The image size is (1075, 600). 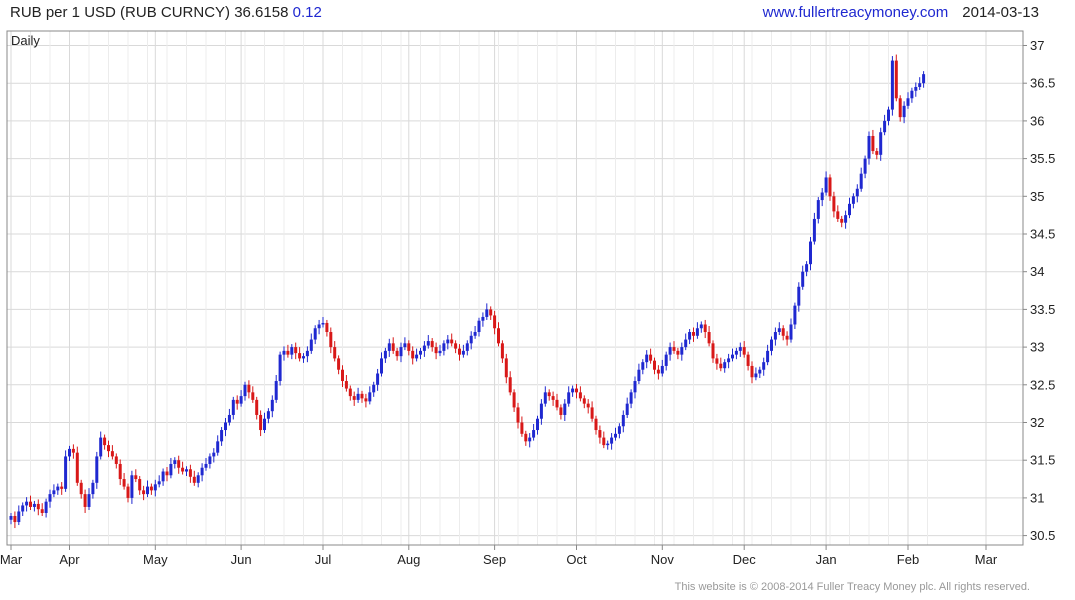 I want to click on x-tick-label: May, so click(x=155, y=559).